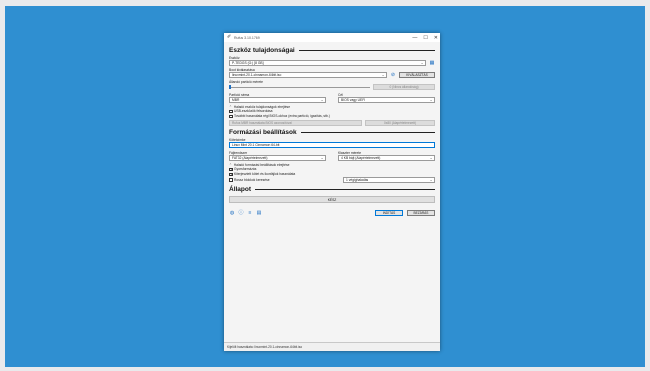  What do you see at coordinates (332, 50) in the screenshot?
I see `drive-properties-heading: Eszköz tulajdonságai` at bounding box center [332, 50].